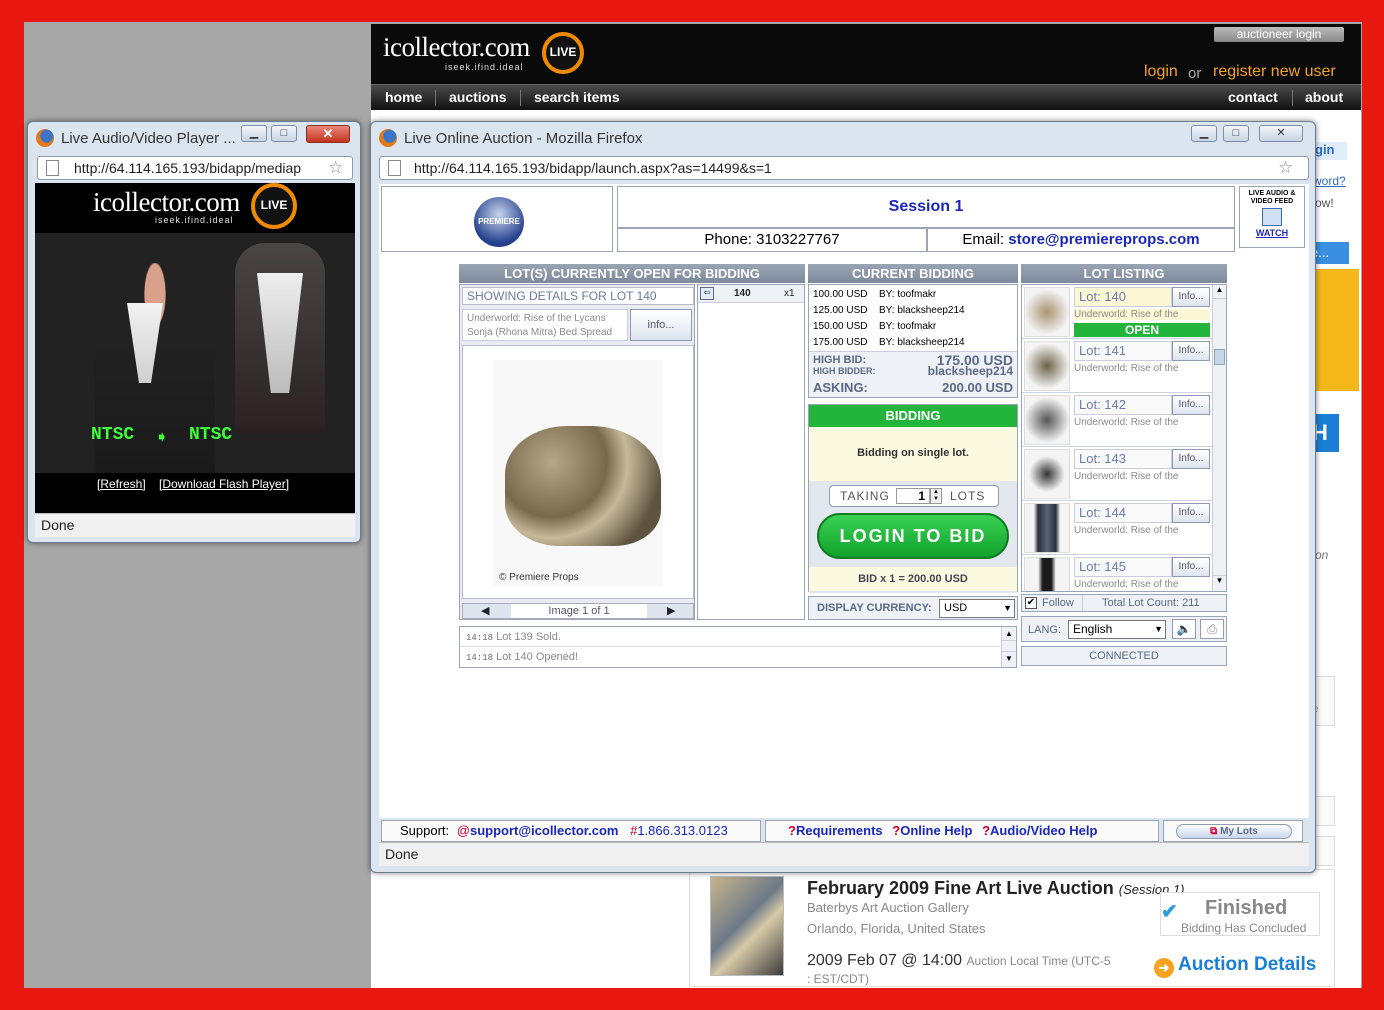 Image resolution: width=1384 pixels, height=1010 pixels. What do you see at coordinates (528, 637) in the screenshot?
I see `log-message: Lot 139 Sold.` at bounding box center [528, 637].